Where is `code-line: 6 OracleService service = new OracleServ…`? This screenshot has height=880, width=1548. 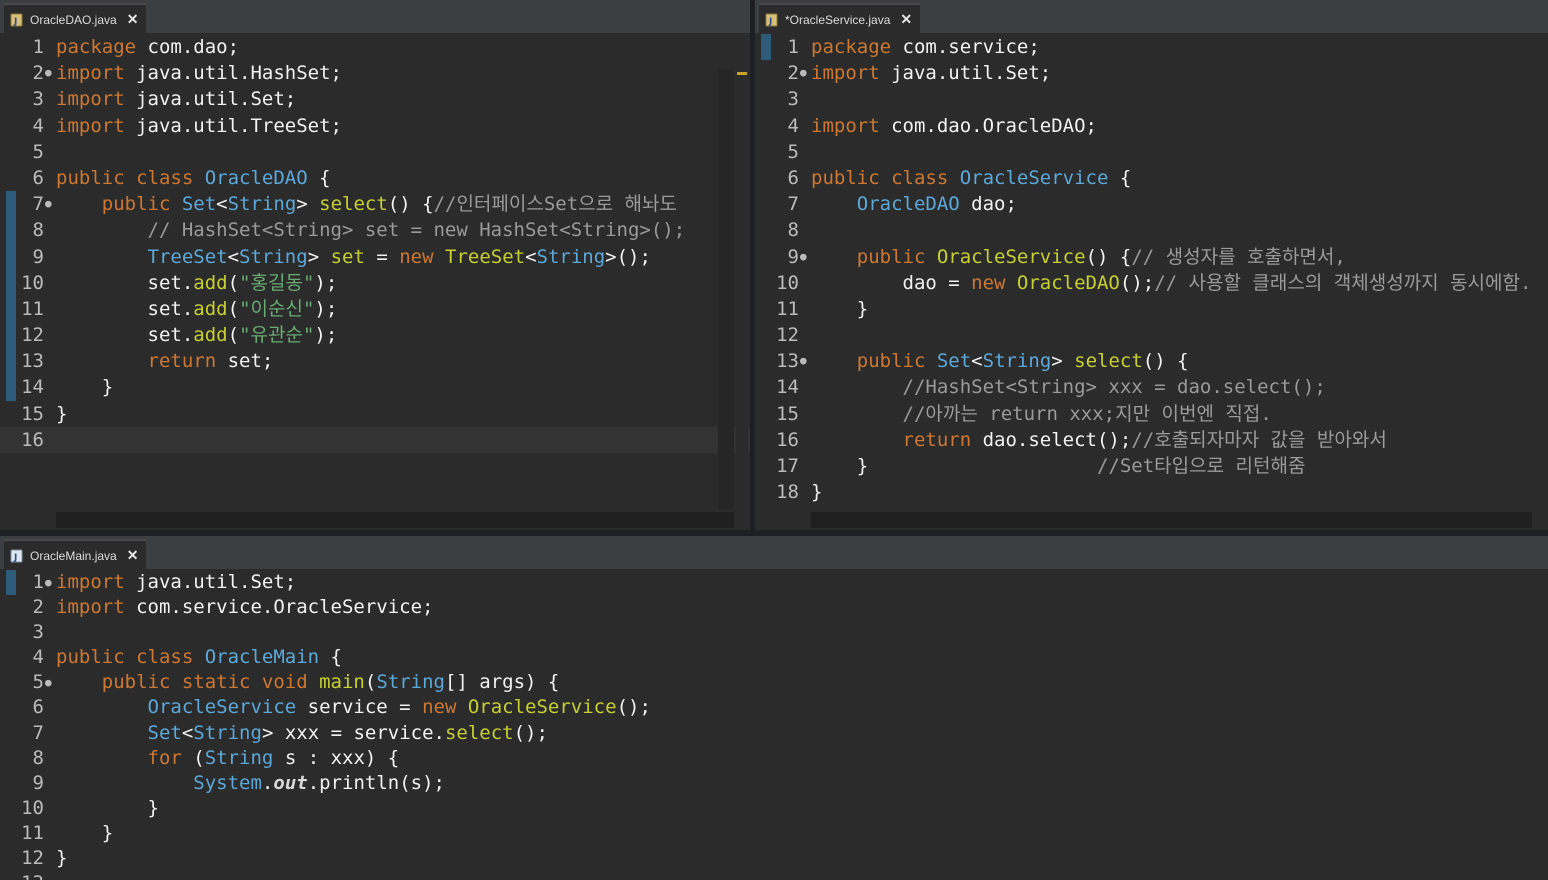
code-line: 6 OracleService service = new OracleServ… is located at coordinates (774, 707).